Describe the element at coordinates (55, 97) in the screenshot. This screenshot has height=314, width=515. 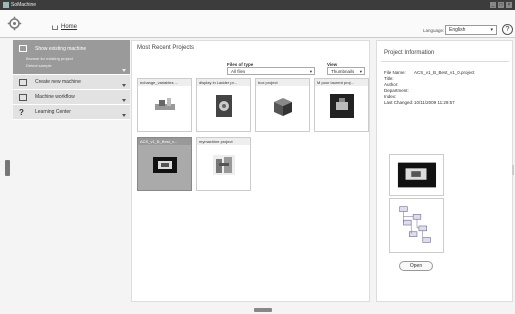
I see `sidebar-item-label: Machine workflow` at that location.